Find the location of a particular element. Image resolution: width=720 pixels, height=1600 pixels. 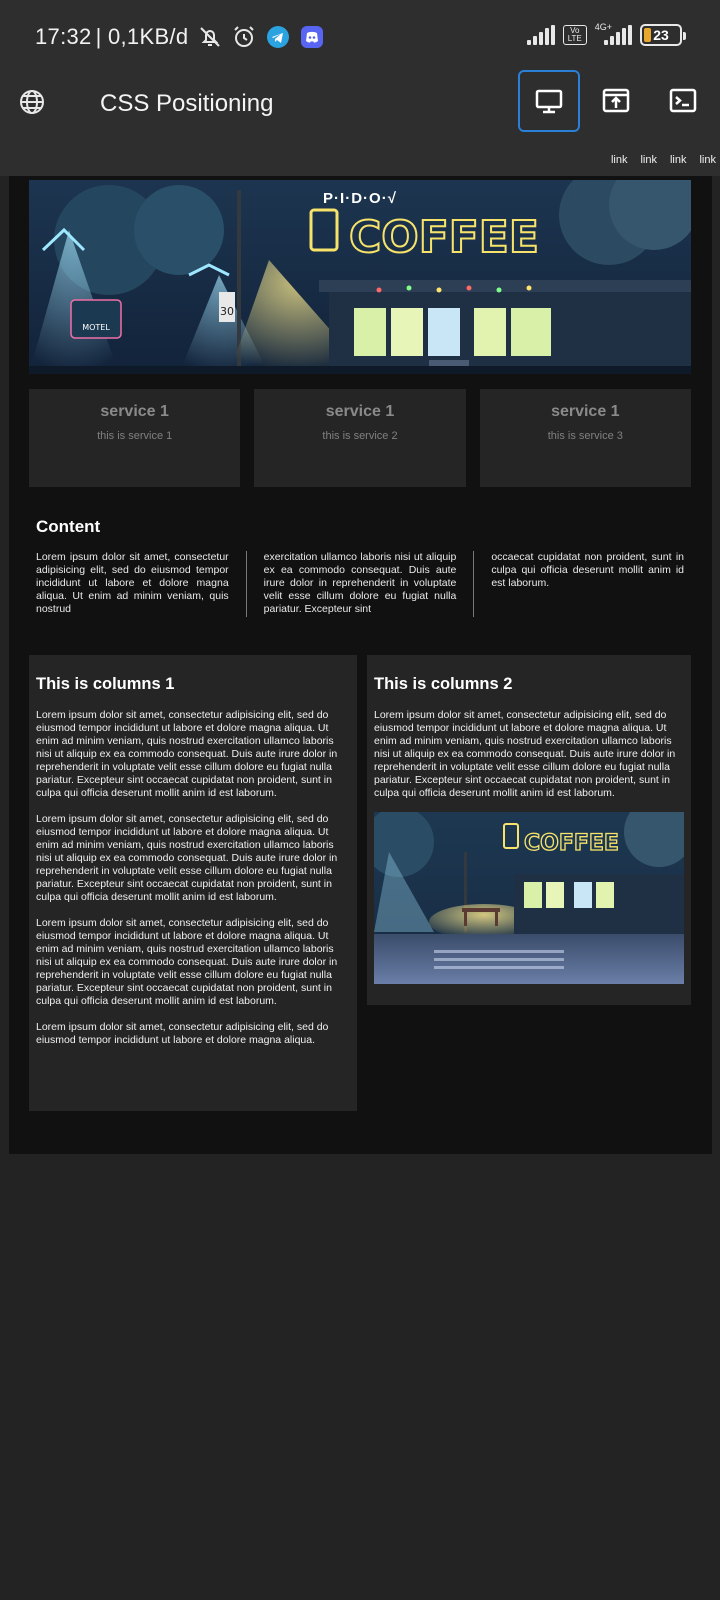

nav-link-1: link is located at coordinates (619, 160).